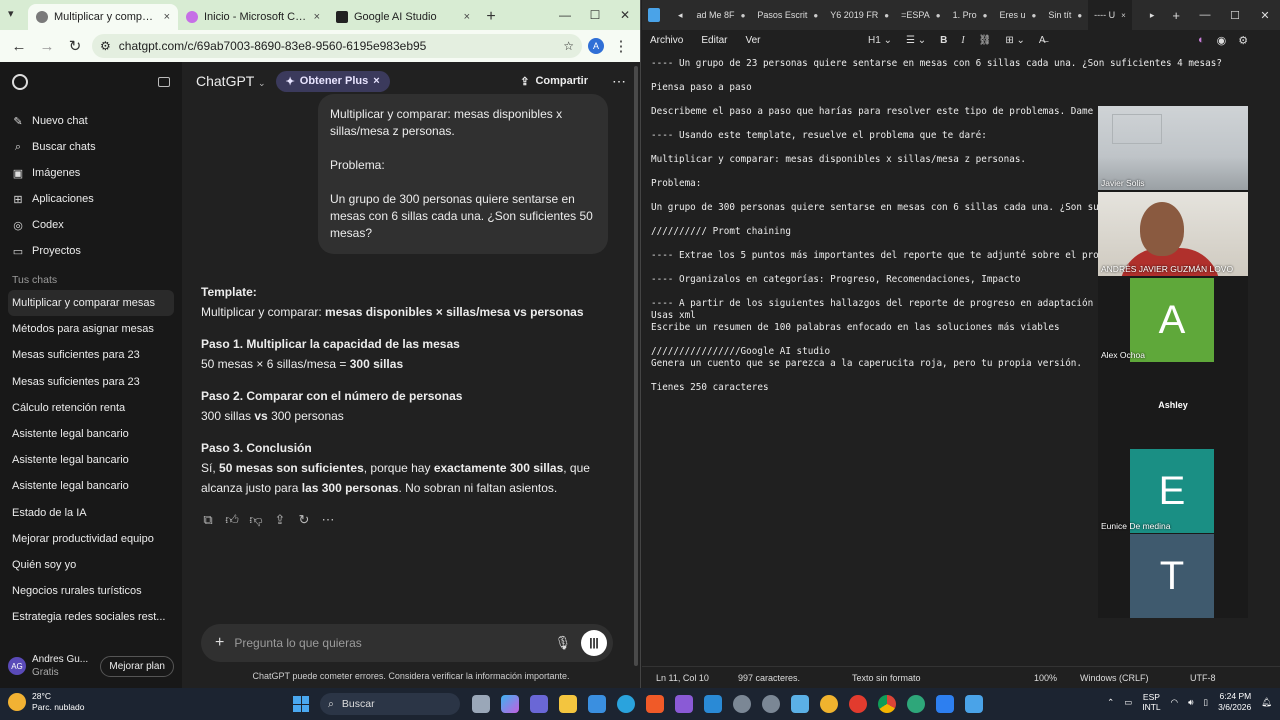  What do you see at coordinates (253, 17) in the screenshot?
I see `browser-tab-copilot: Inicio - Microsoft Copilot St ×` at bounding box center [253, 17].